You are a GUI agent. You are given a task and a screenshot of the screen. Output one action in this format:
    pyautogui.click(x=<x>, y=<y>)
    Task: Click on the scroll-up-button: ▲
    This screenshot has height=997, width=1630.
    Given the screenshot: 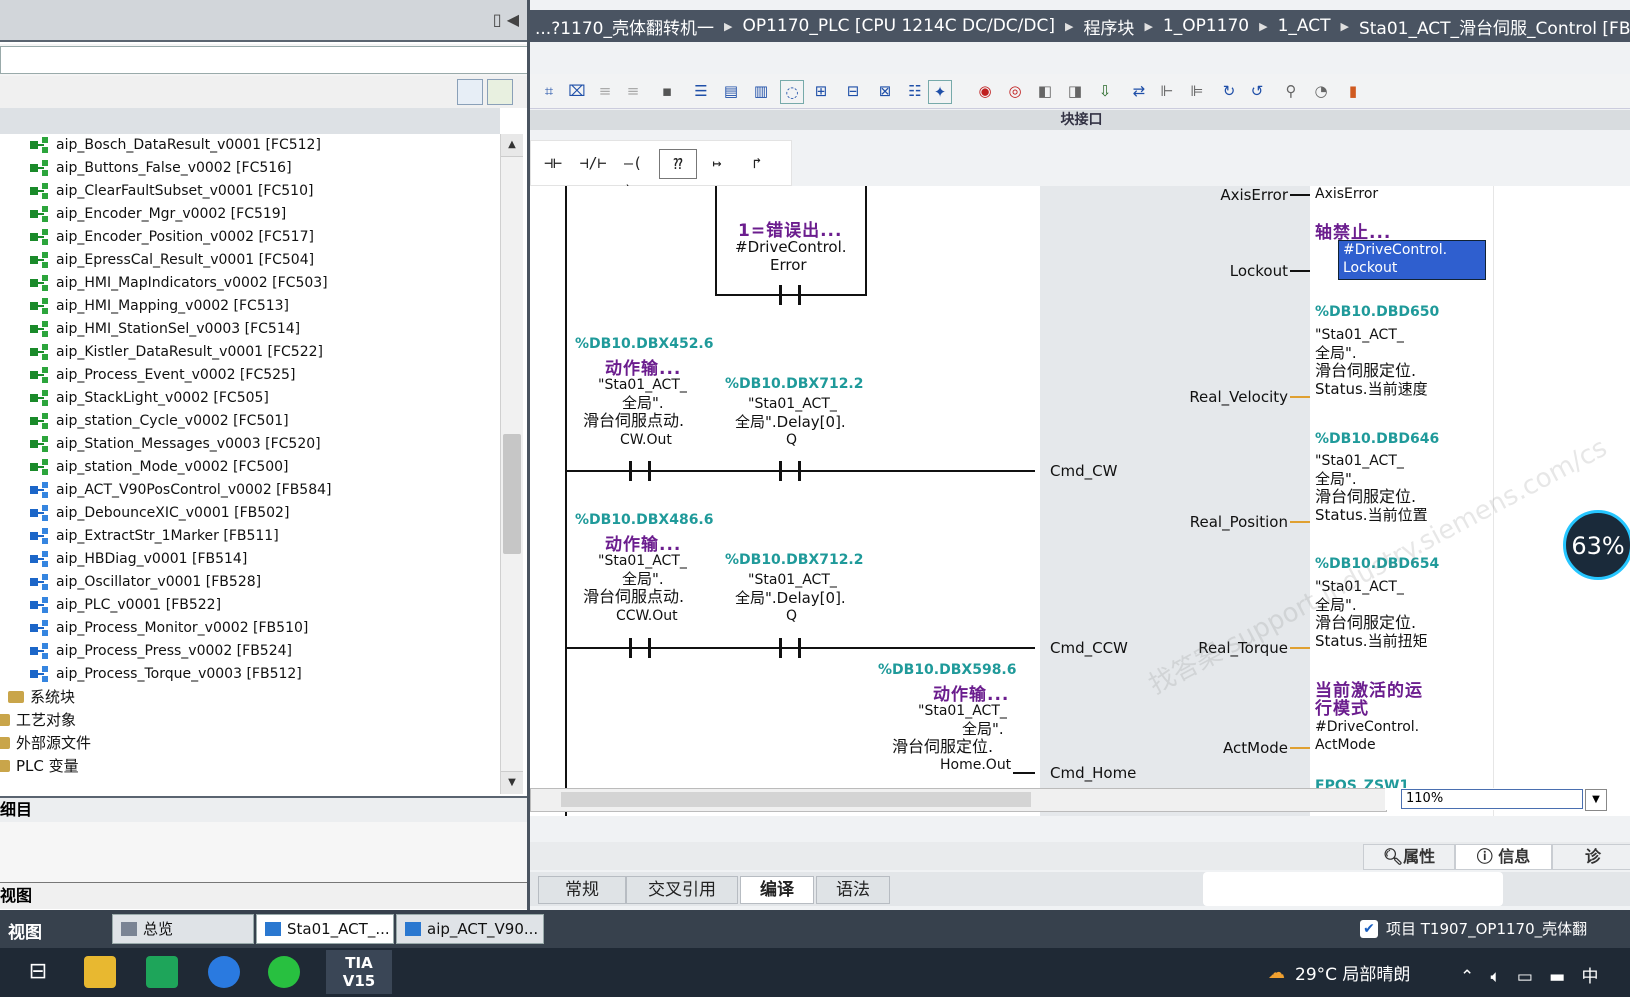 What is the action you would take?
    pyautogui.click(x=512, y=145)
    